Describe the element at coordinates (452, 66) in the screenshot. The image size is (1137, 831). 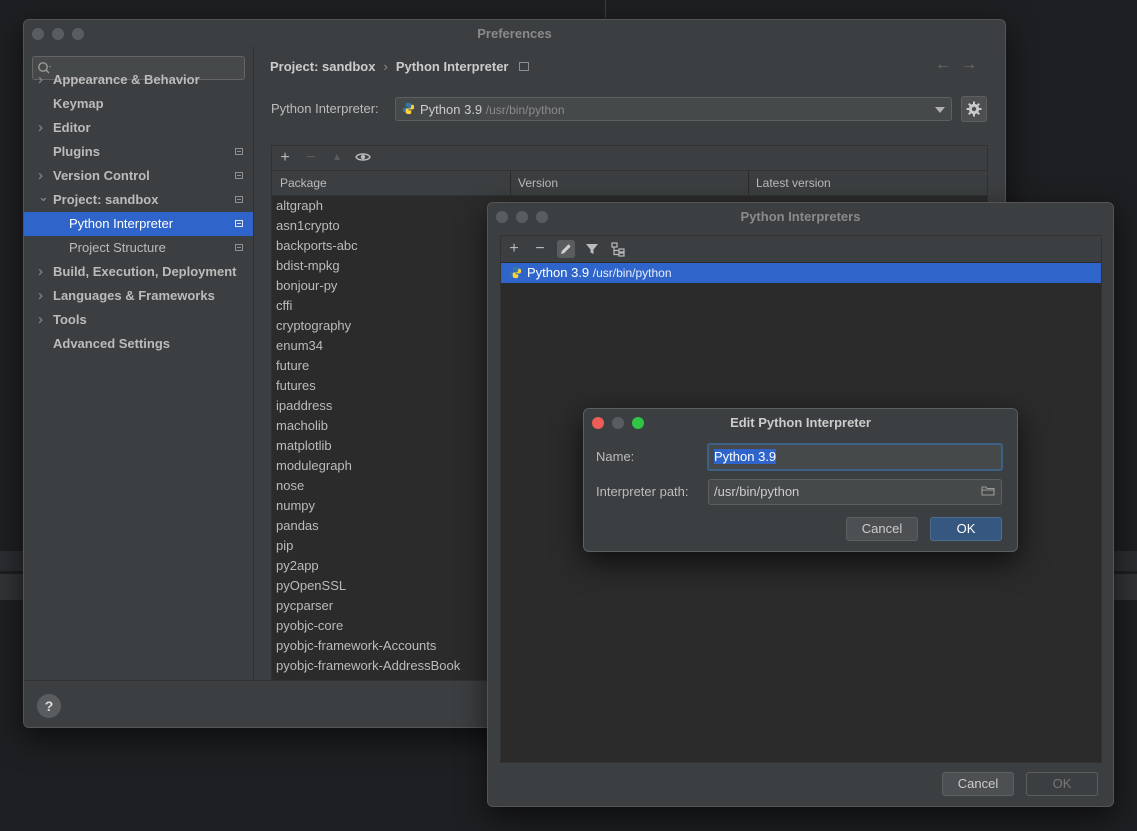
I see `breadcrumb-page: Python Interpreter` at that location.